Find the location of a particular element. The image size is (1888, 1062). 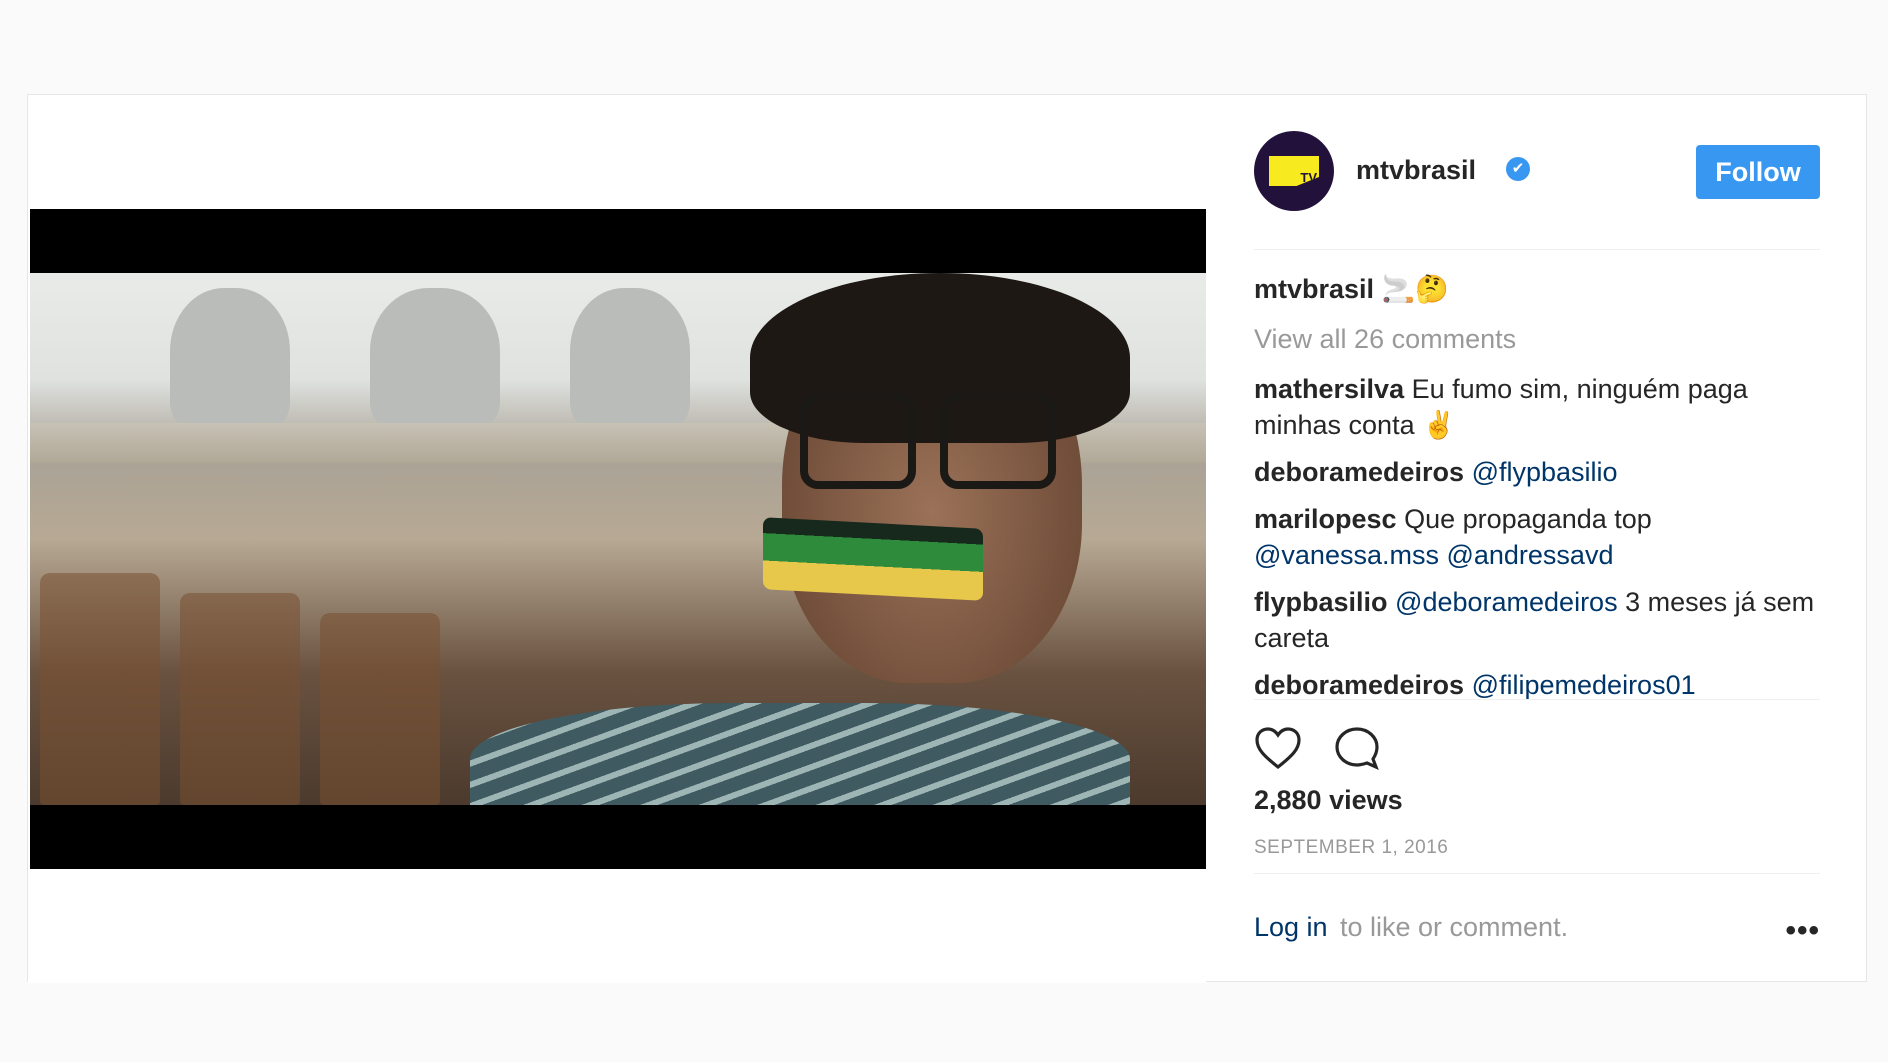

caption-text: 🚬🤔 is located at coordinates (1415, 289).